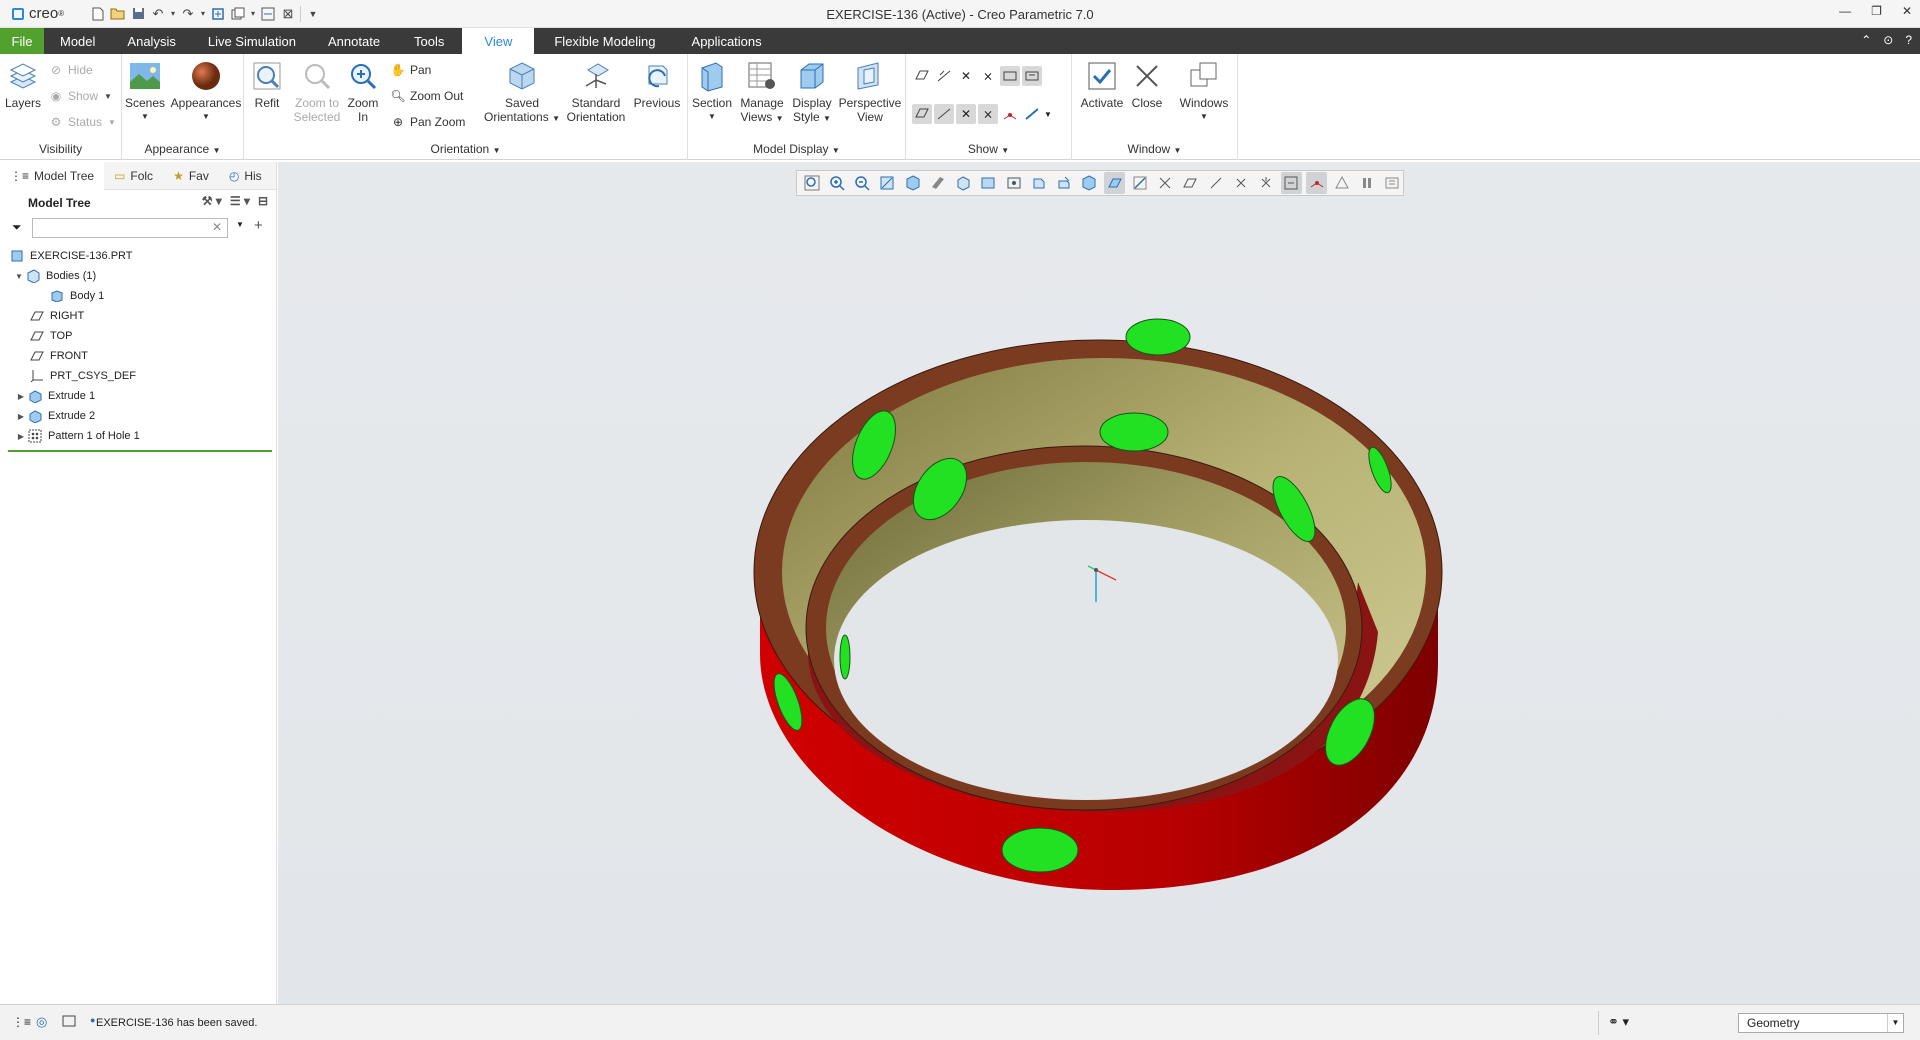 The image size is (1920, 1040). I want to click on plane-display-icon, so click(922, 76).